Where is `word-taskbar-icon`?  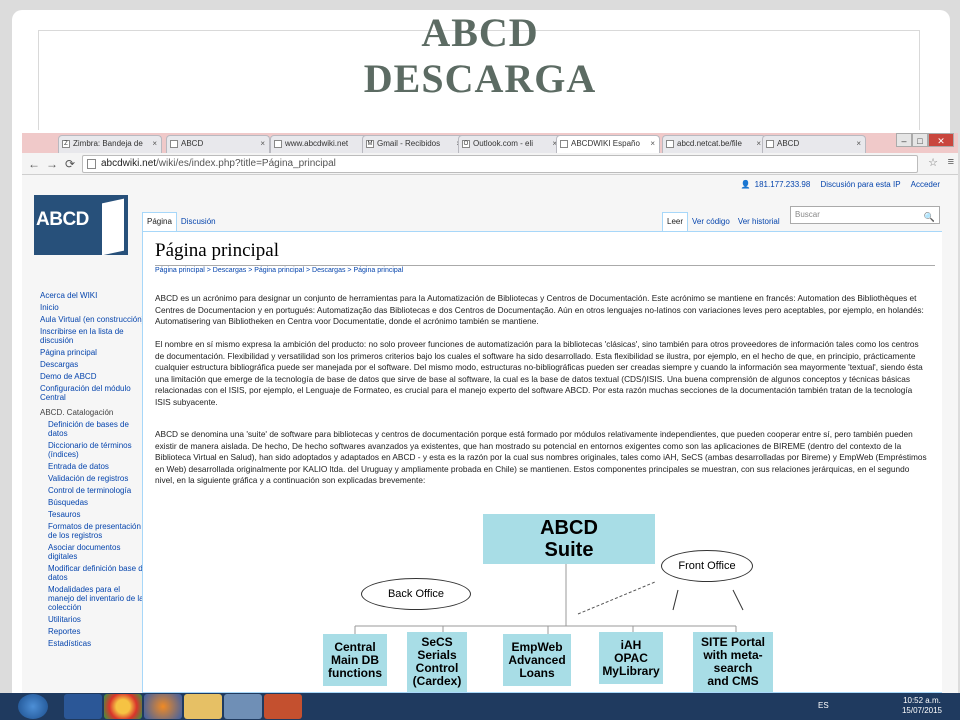
word-taskbar-icon is located at coordinates (83, 706).